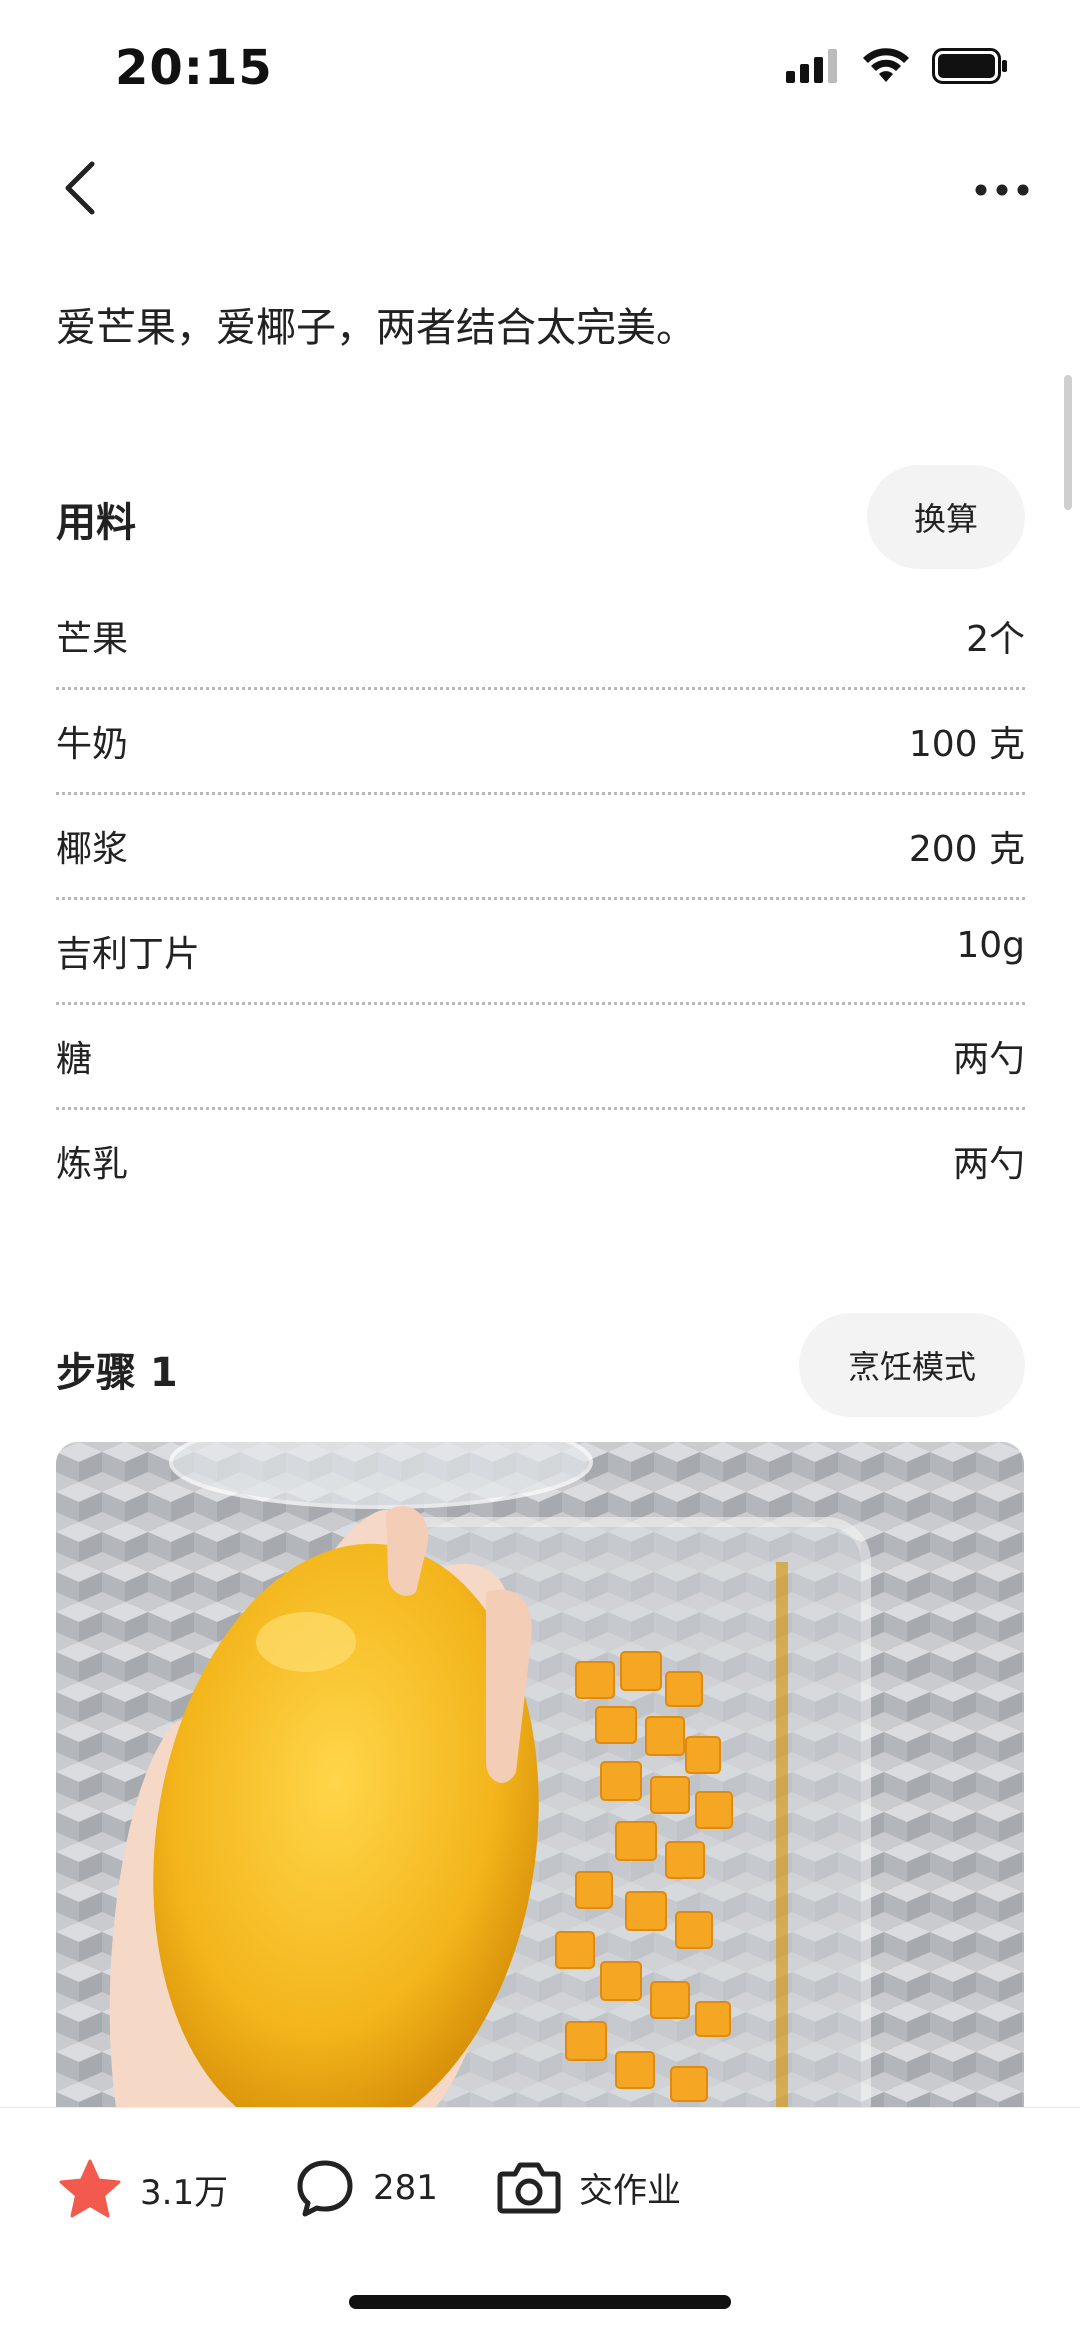 The image size is (1080, 2338). I want to click on step-title: 步骤 1, so click(117, 1373).